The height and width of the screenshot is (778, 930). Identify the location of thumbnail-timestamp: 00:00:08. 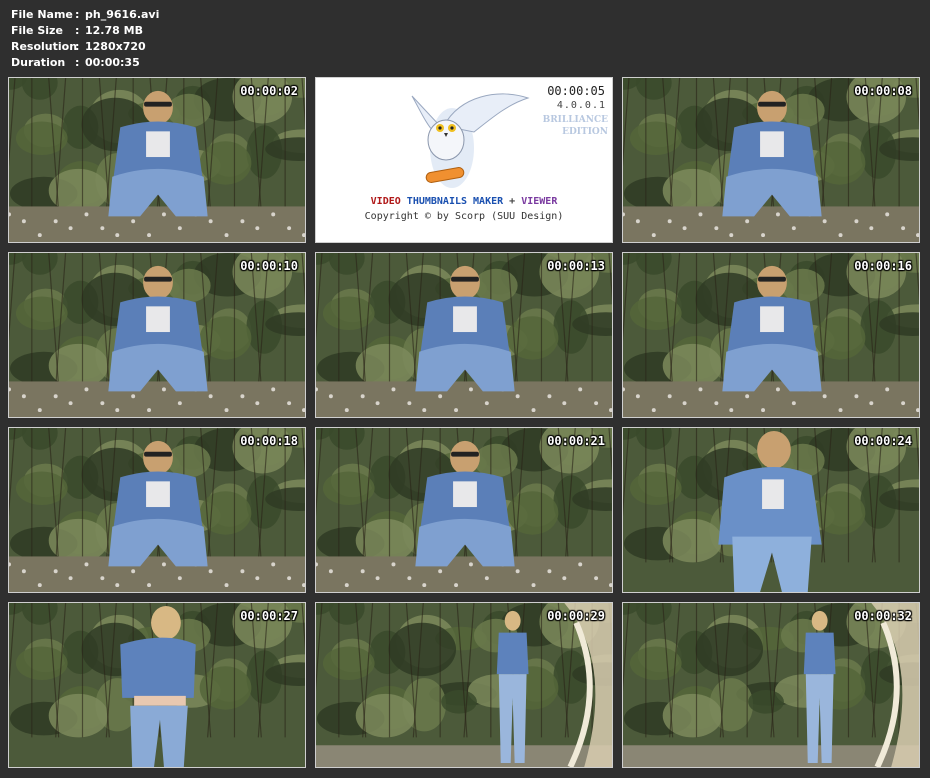
(883, 91).